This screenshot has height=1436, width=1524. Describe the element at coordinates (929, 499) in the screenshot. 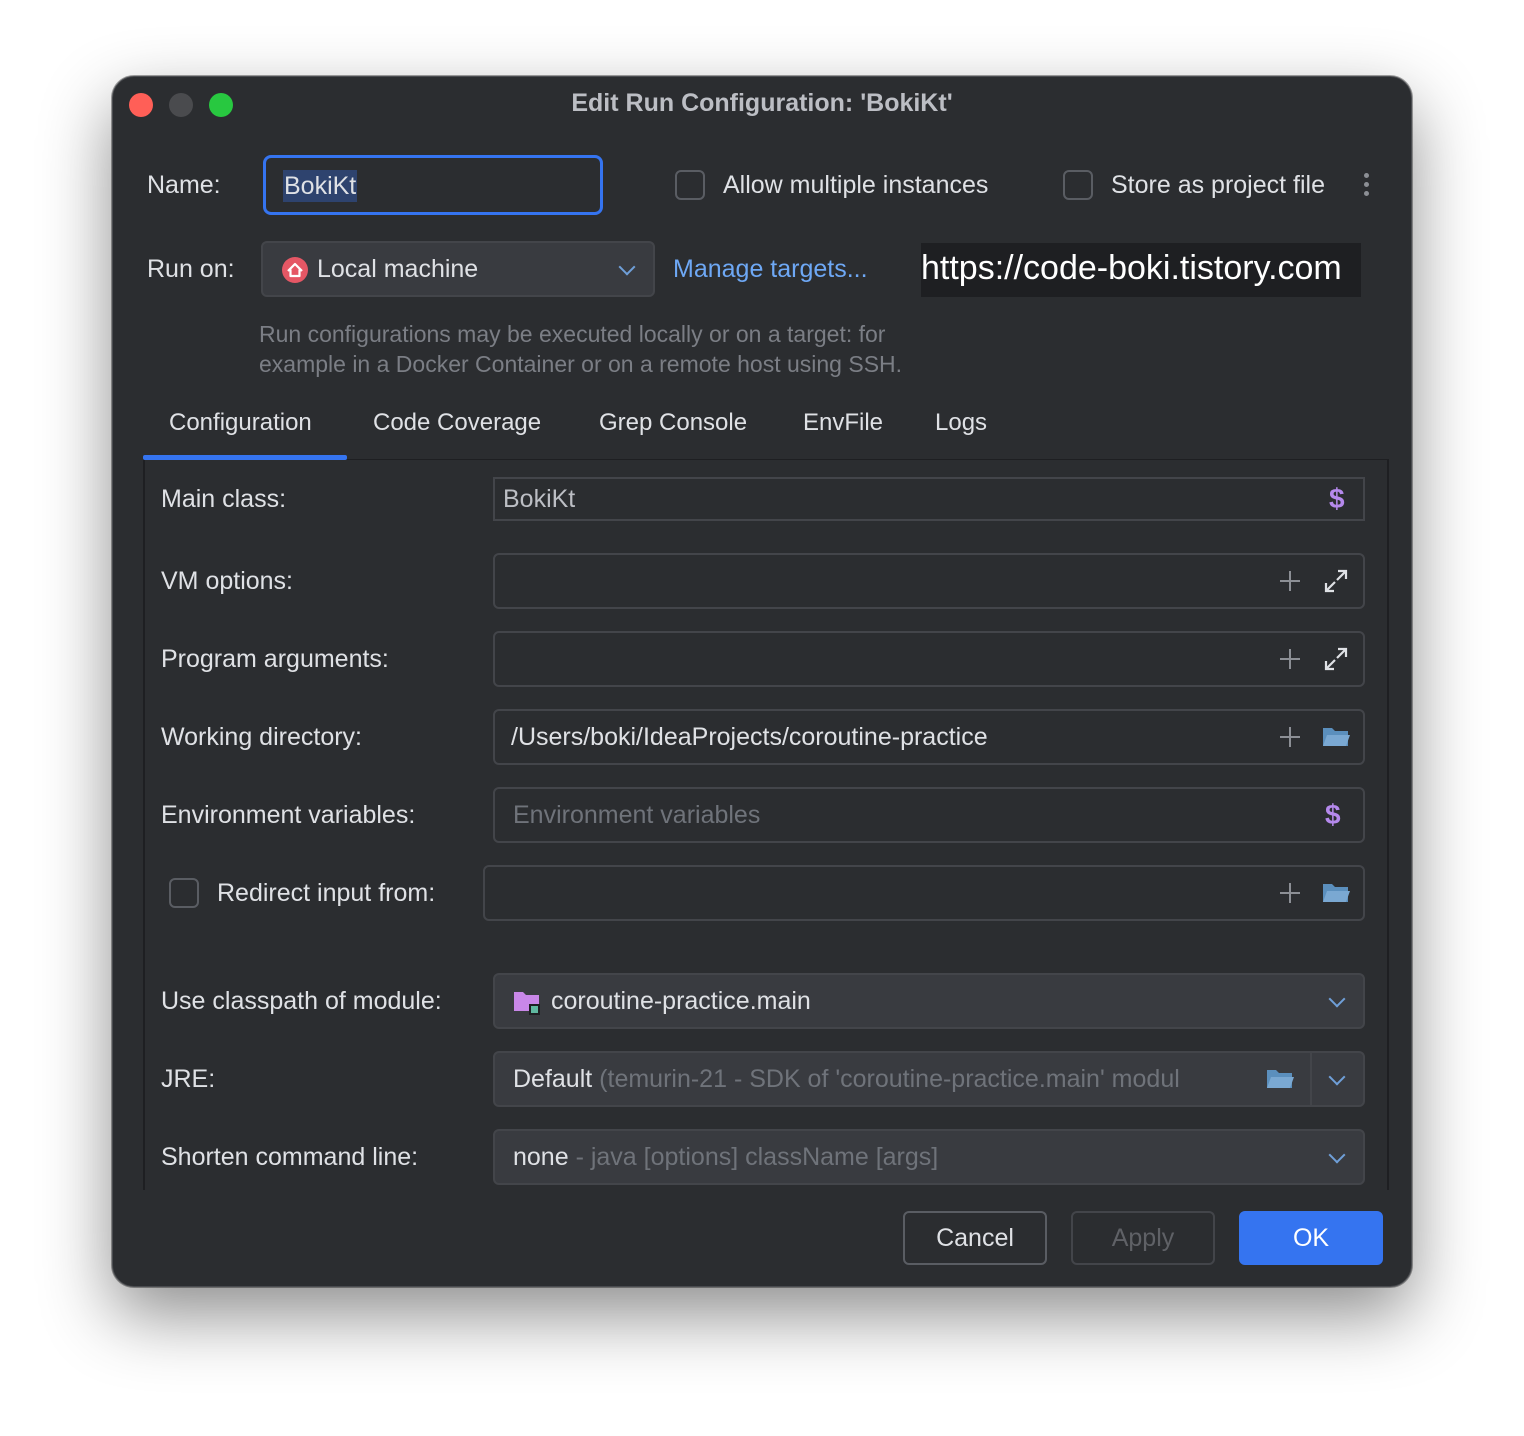

I see `main-class-field: BokiKt $` at that location.